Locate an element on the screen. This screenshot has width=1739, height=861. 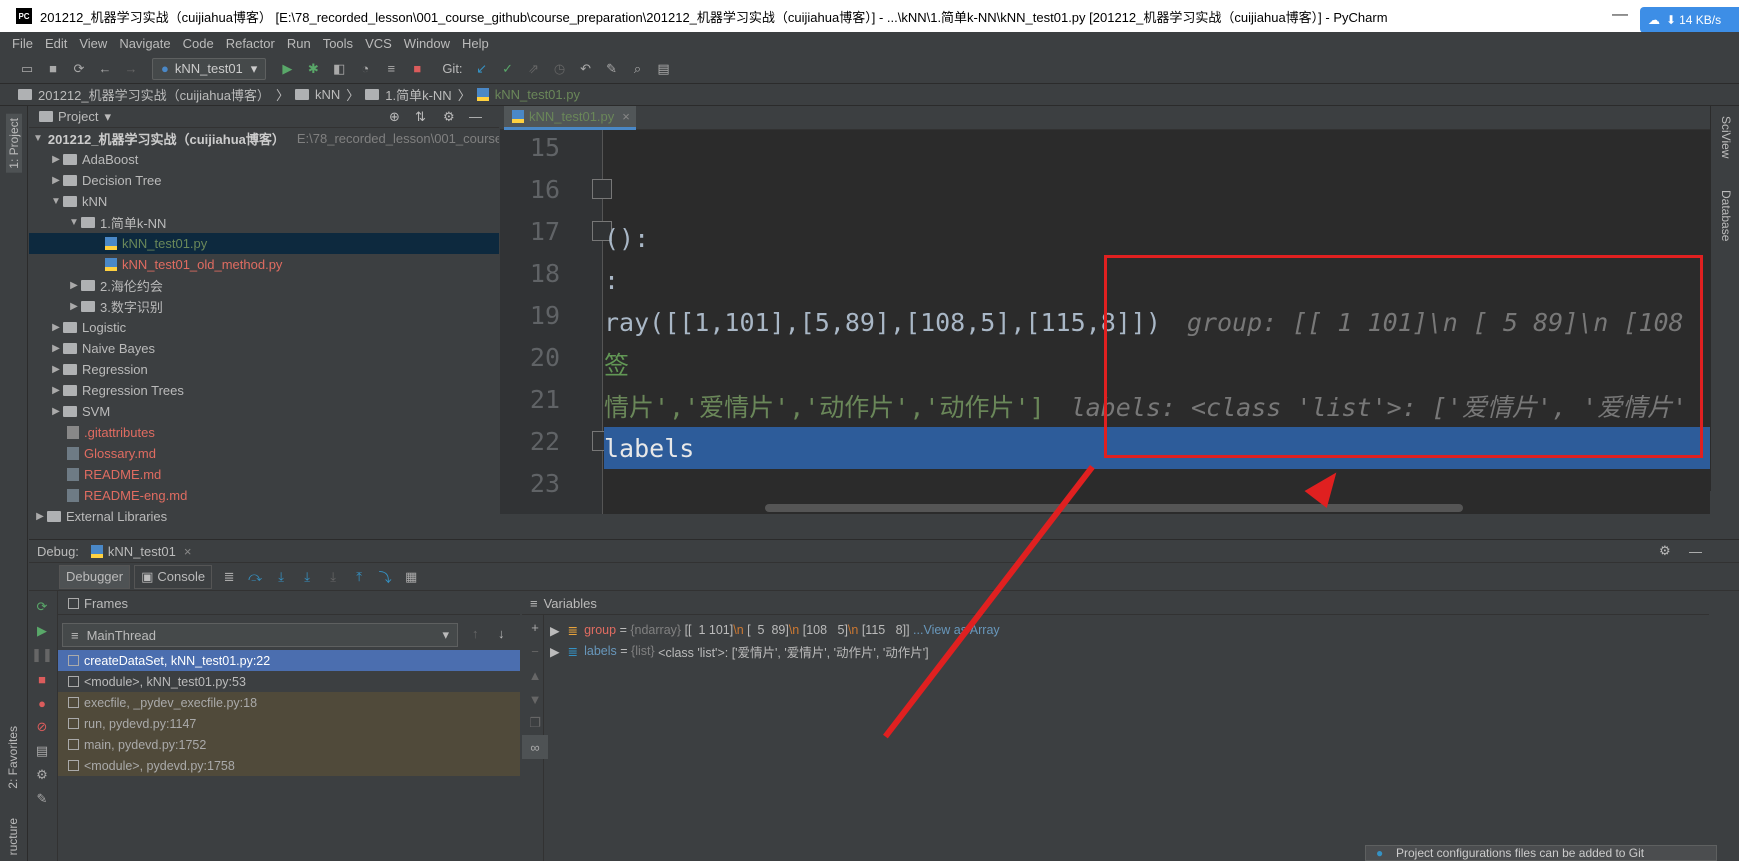
tree-item-glossary: Glossary.md is located at coordinates (264, 453).